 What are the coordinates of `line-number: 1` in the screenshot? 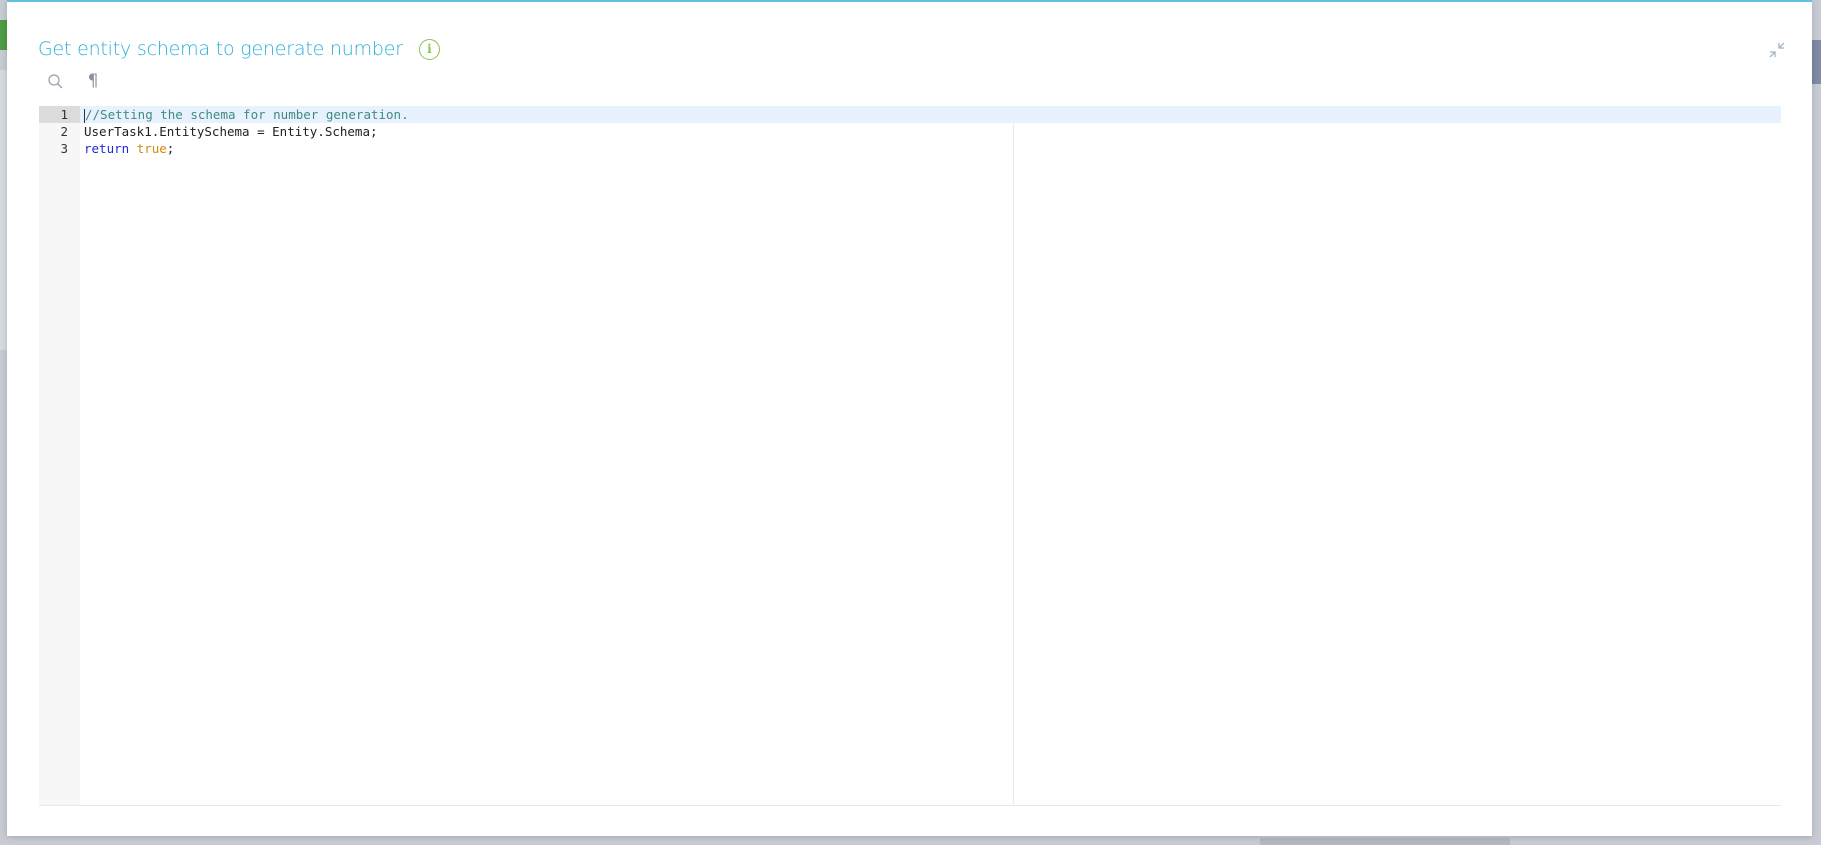 It's located at (59, 114).